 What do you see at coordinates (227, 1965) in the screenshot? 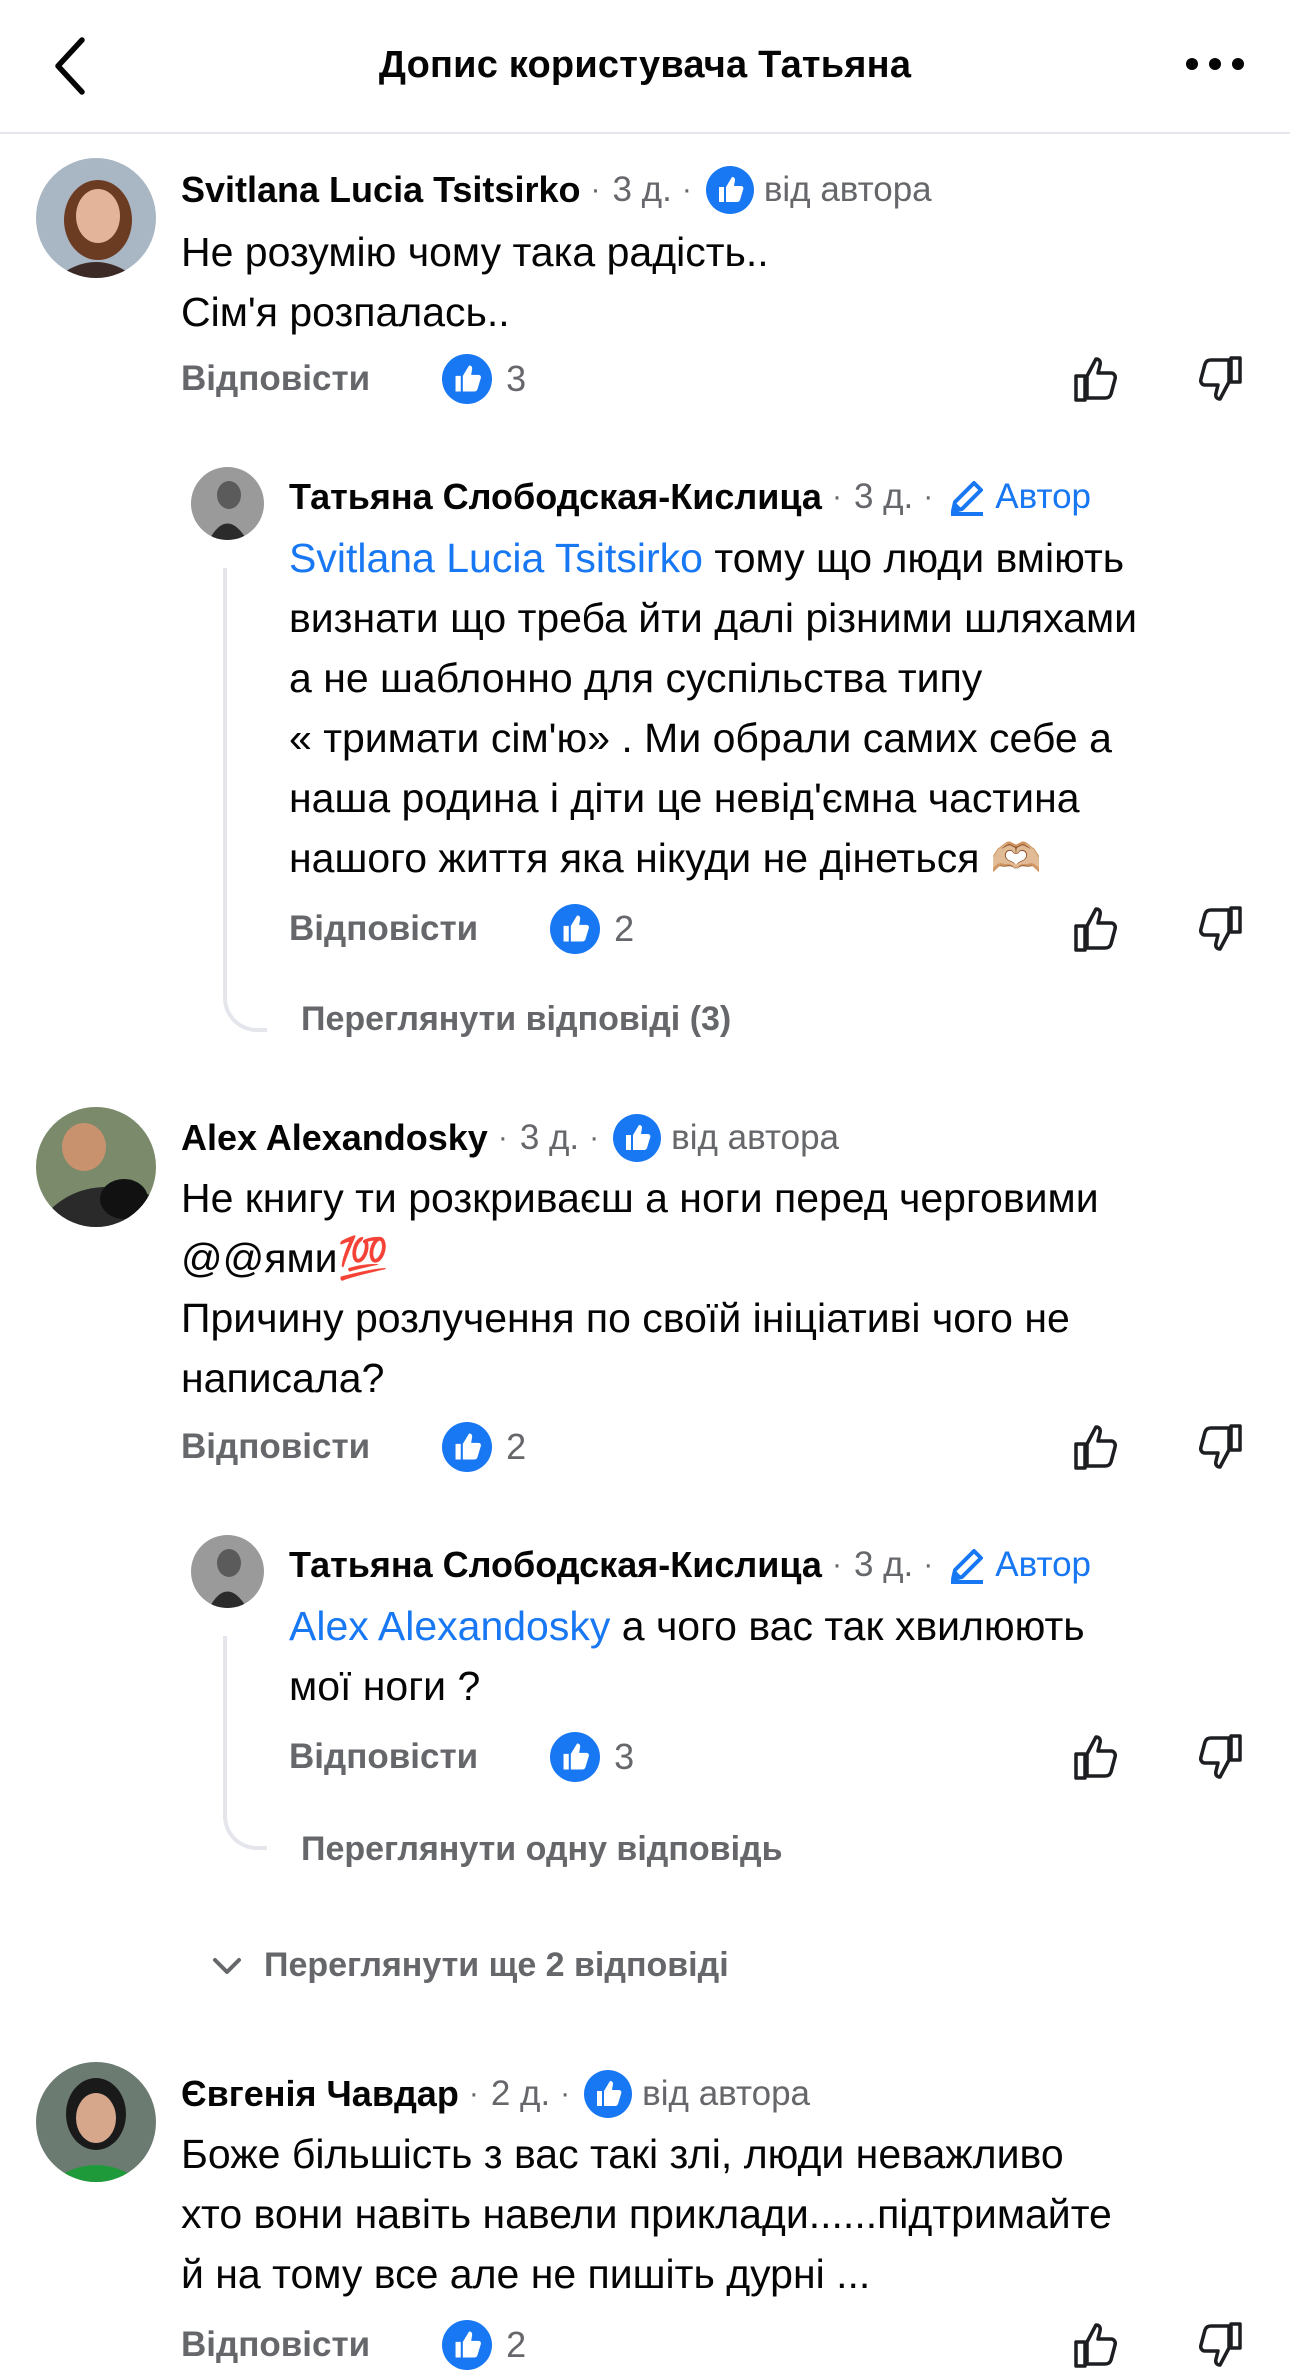
I see `chevron-down-icon` at bounding box center [227, 1965].